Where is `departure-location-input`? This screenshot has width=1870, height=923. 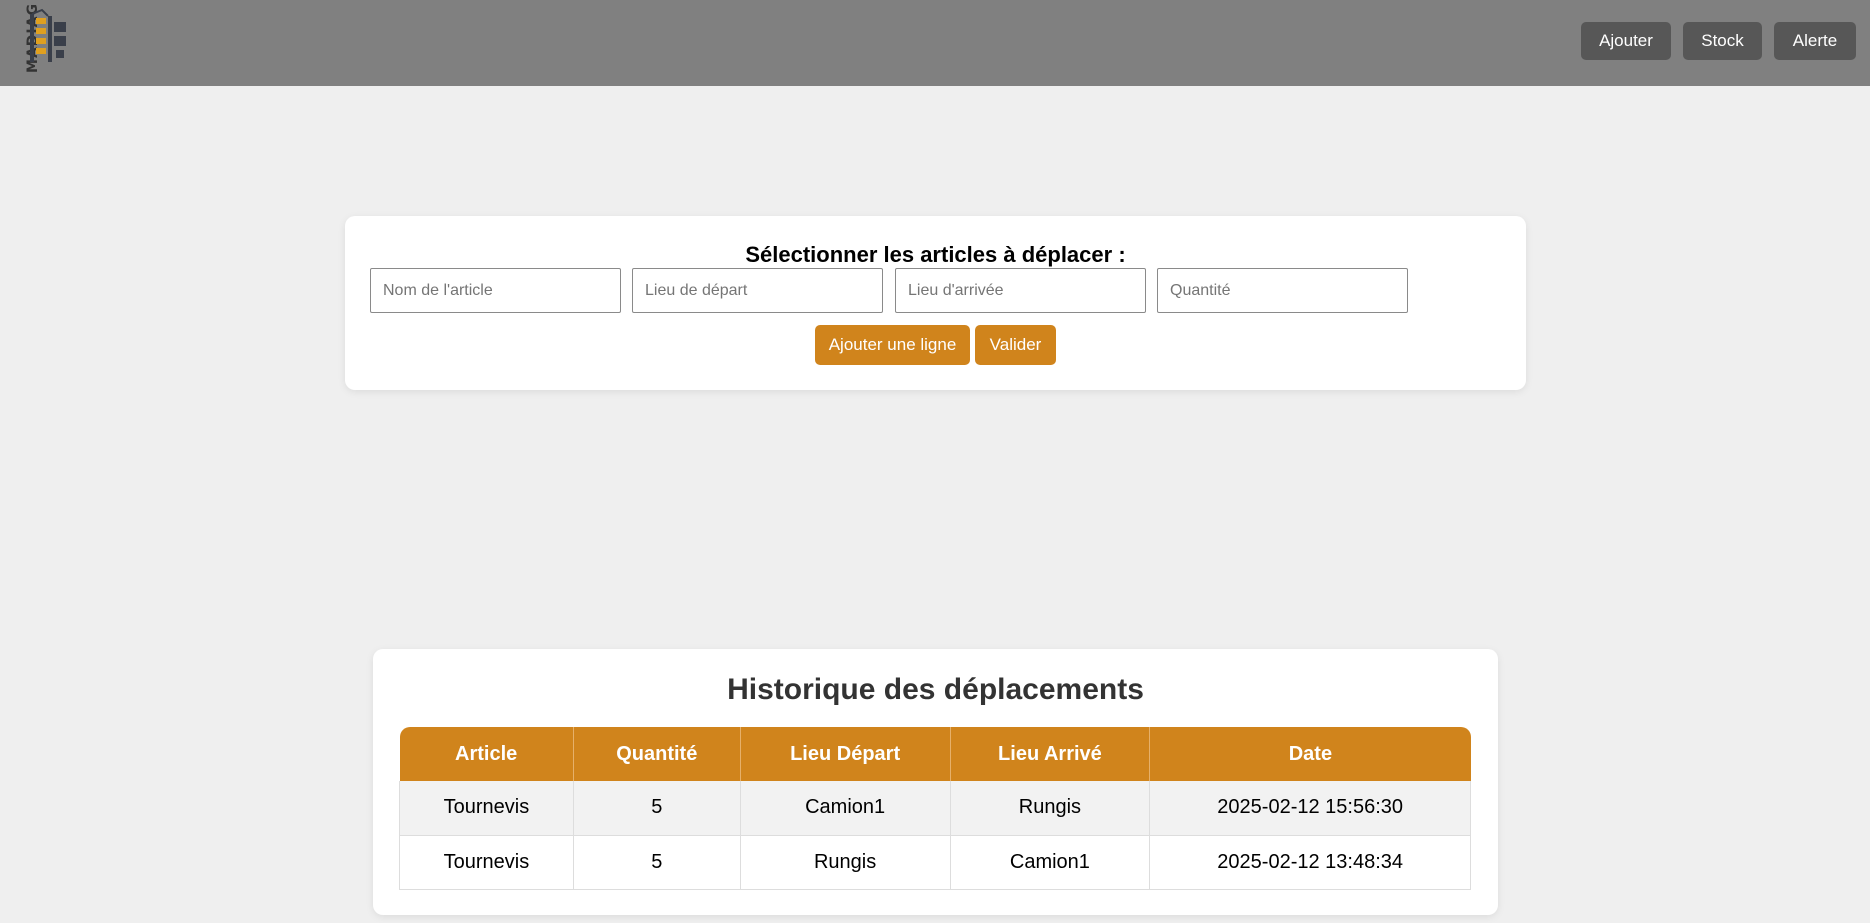 departure-location-input is located at coordinates (757, 290).